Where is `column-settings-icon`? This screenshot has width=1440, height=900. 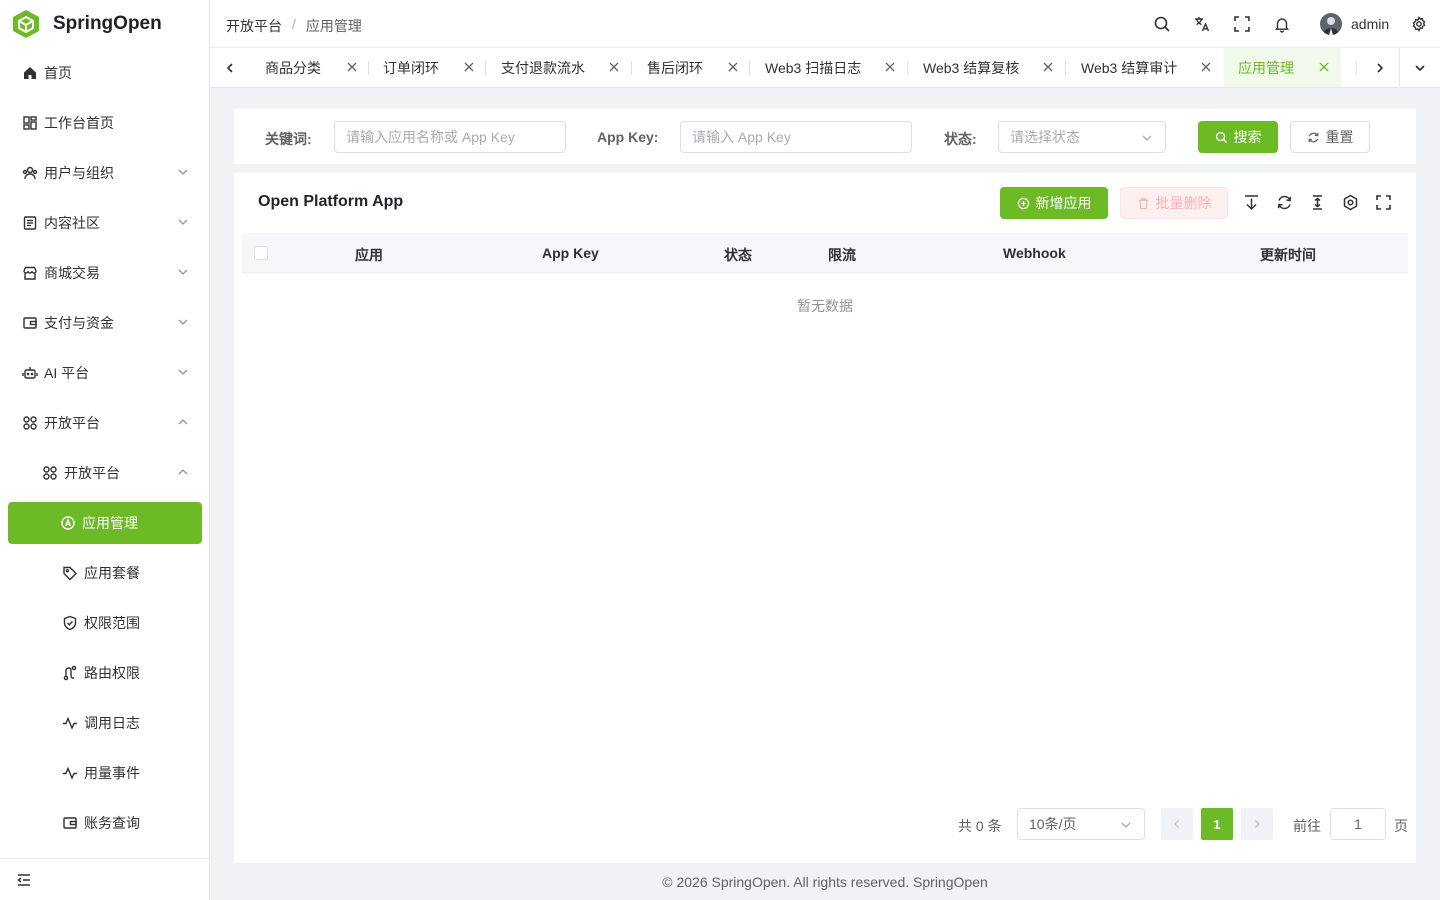
column-settings-icon is located at coordinates (1350, 202).